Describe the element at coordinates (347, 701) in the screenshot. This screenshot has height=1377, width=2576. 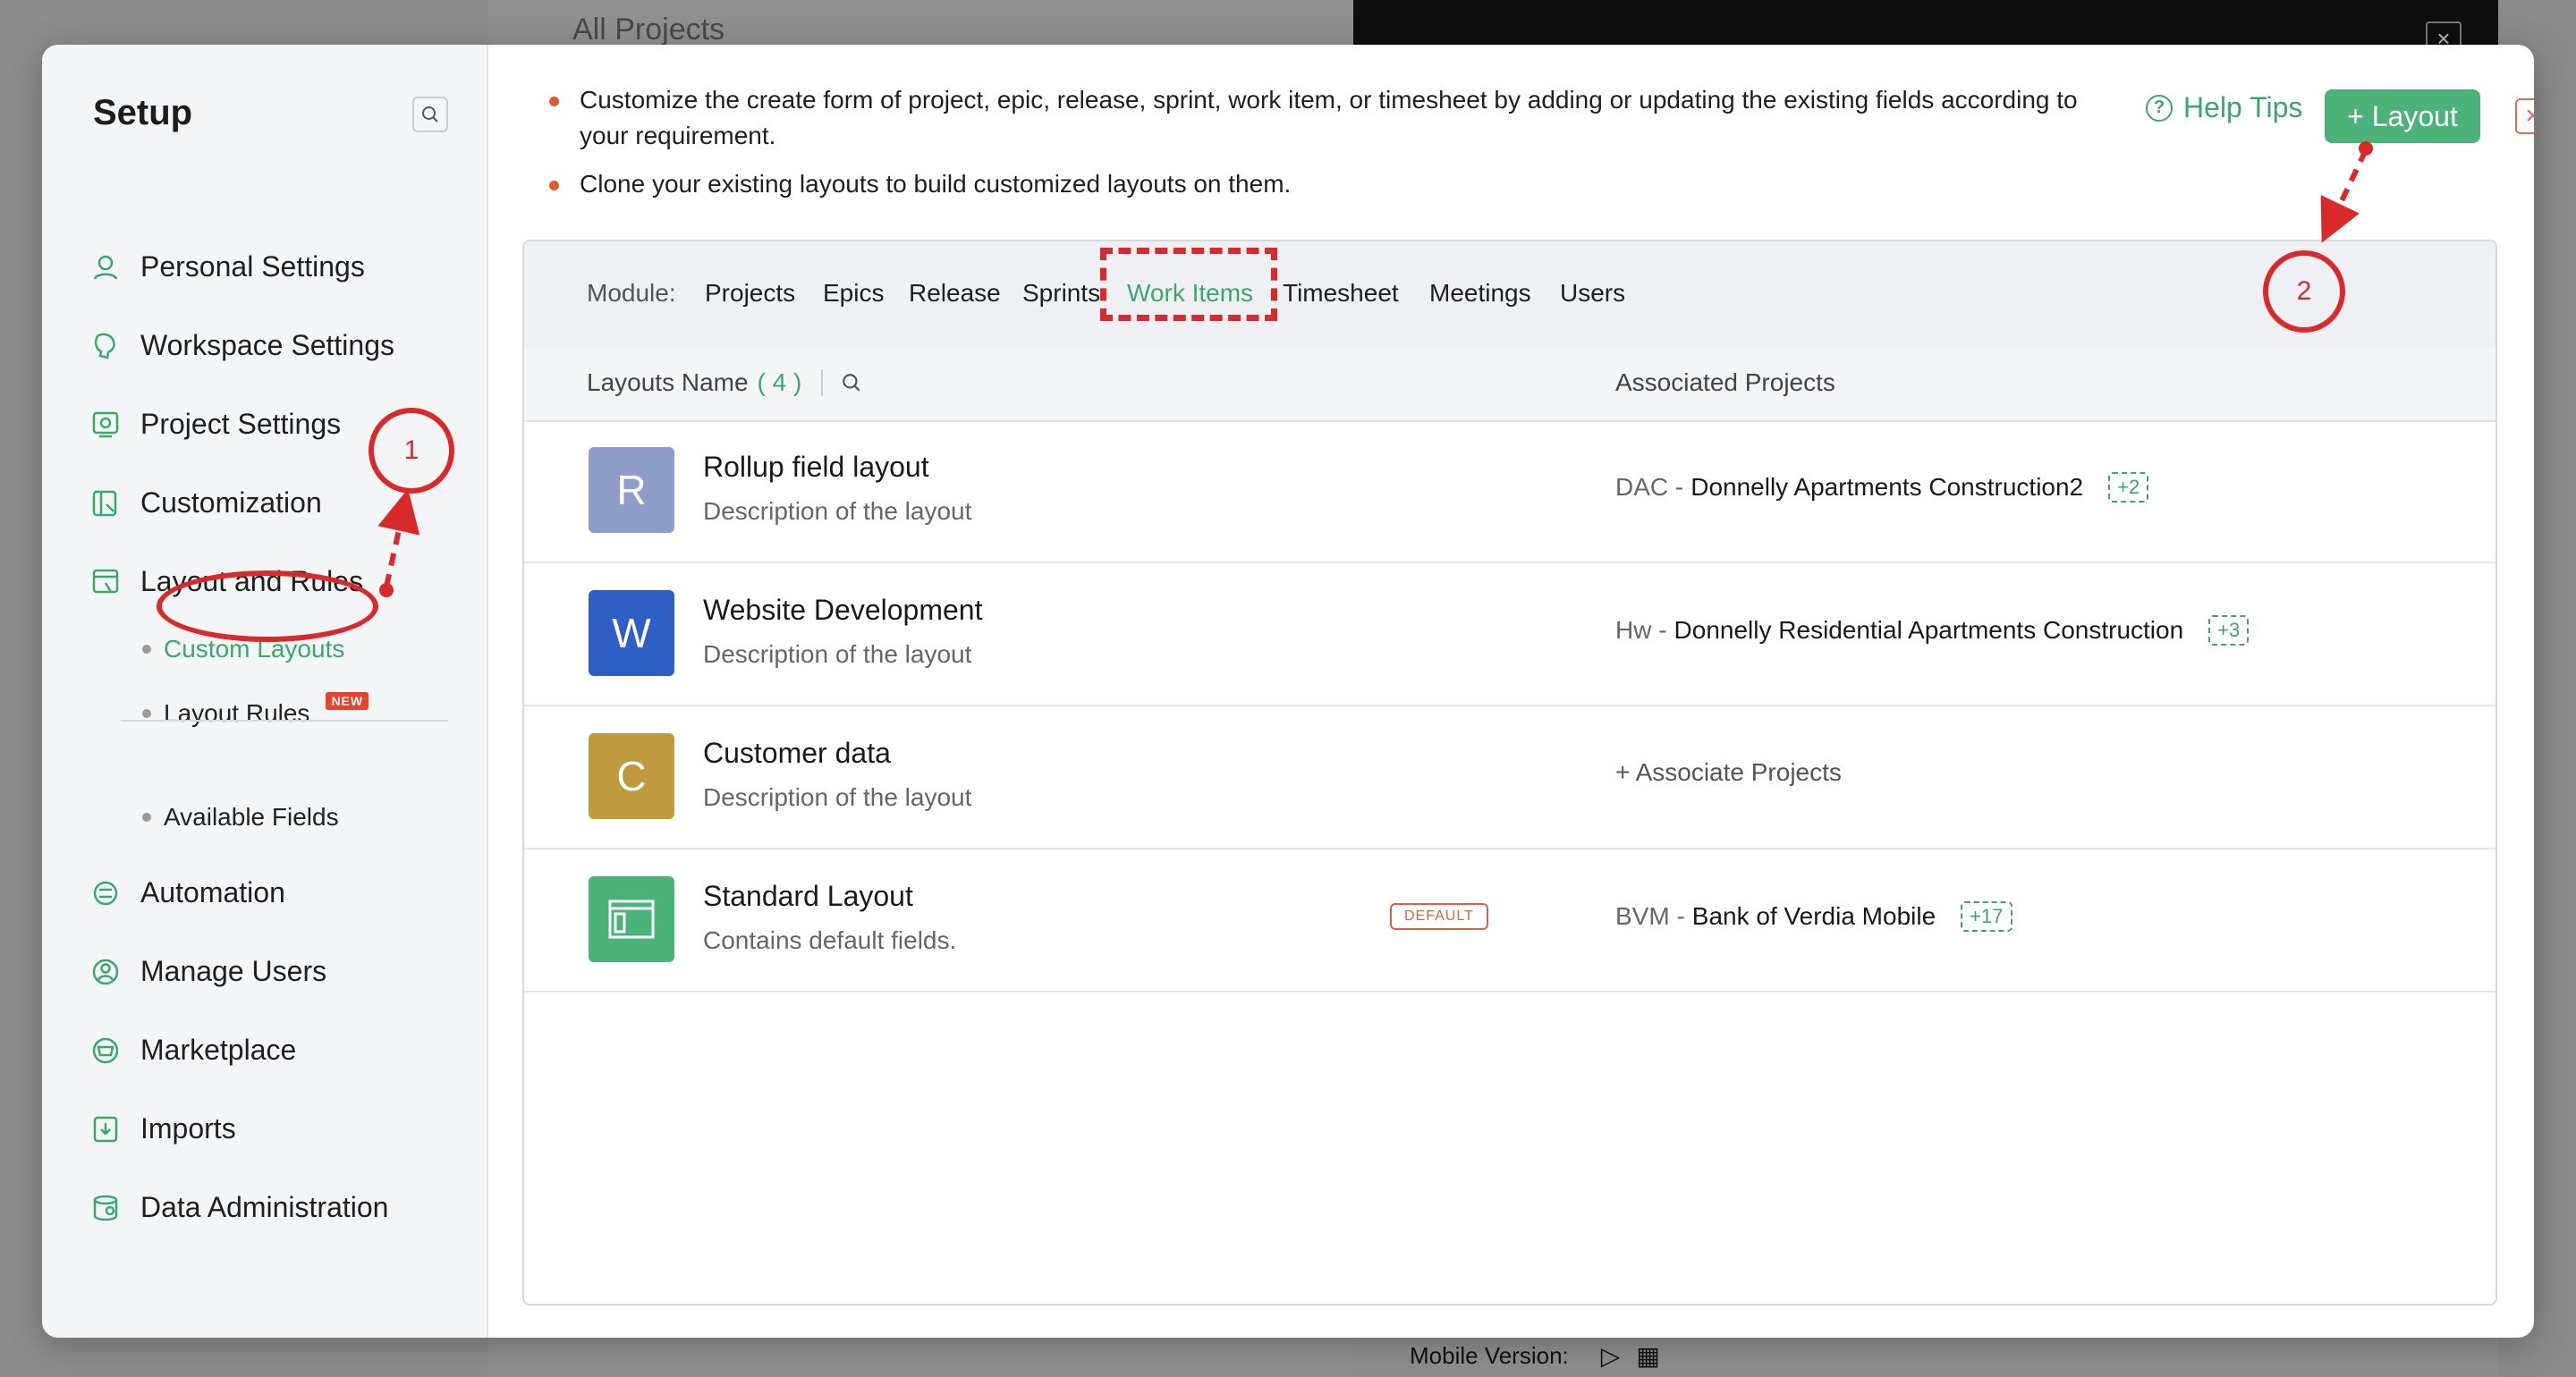
I see `new-badge: NEW` at that location.